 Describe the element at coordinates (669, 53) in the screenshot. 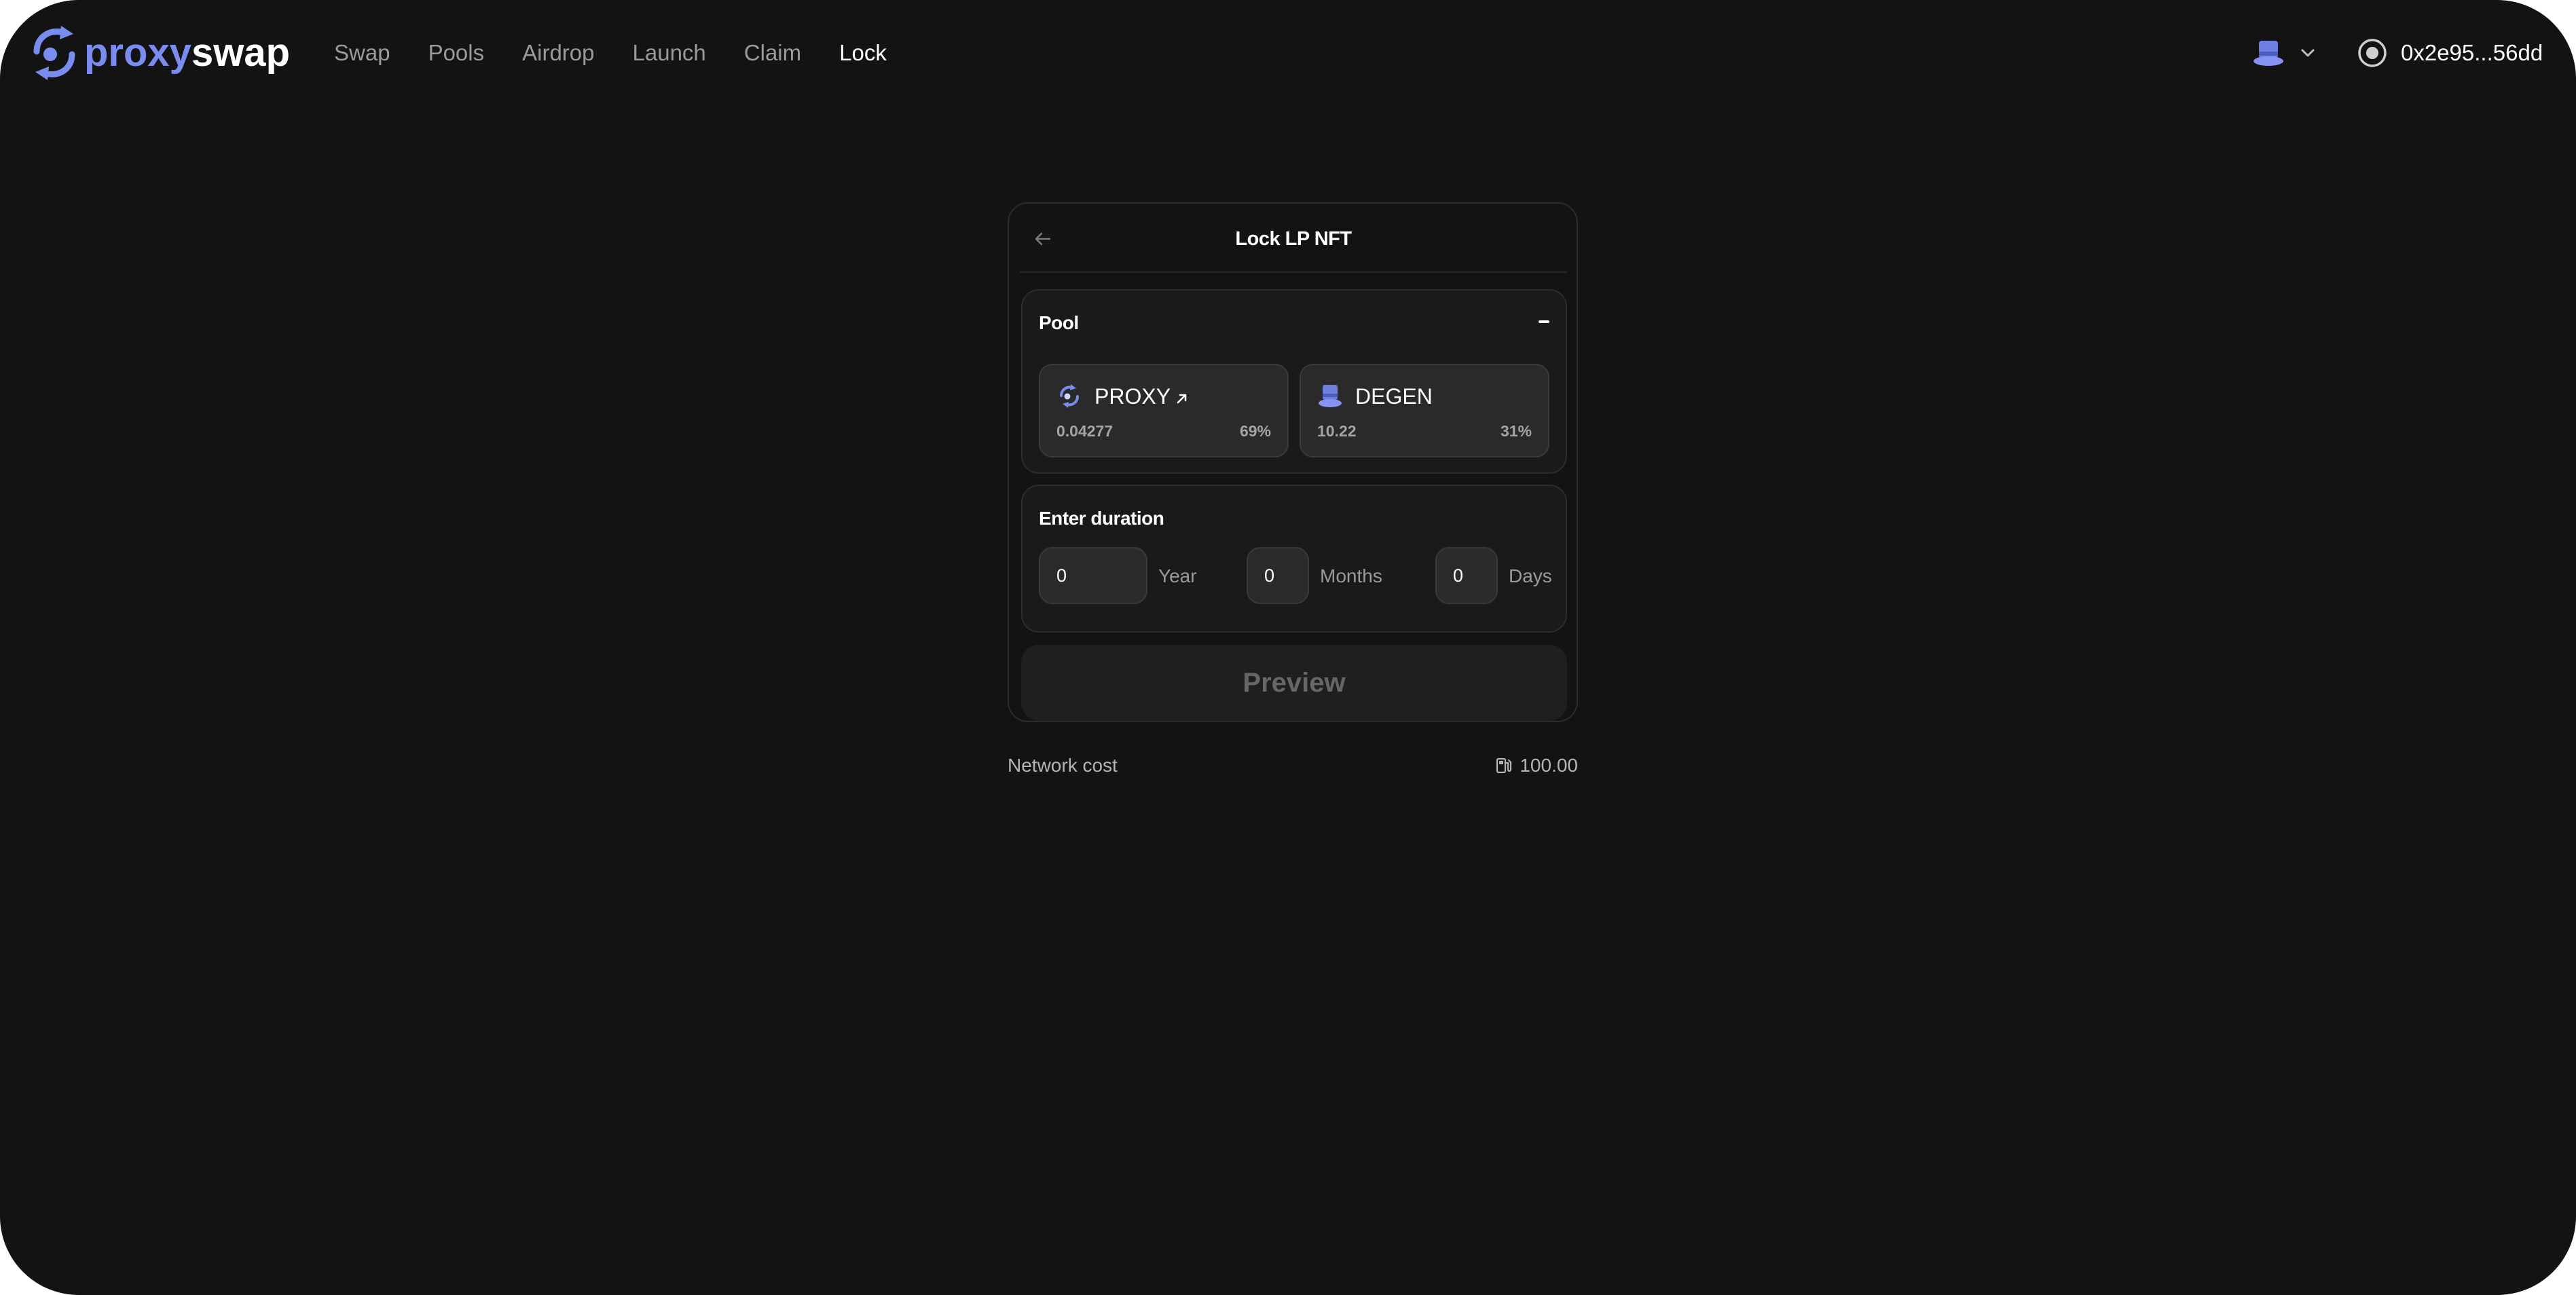

I see `nav-item-launch: Launch` at that location.